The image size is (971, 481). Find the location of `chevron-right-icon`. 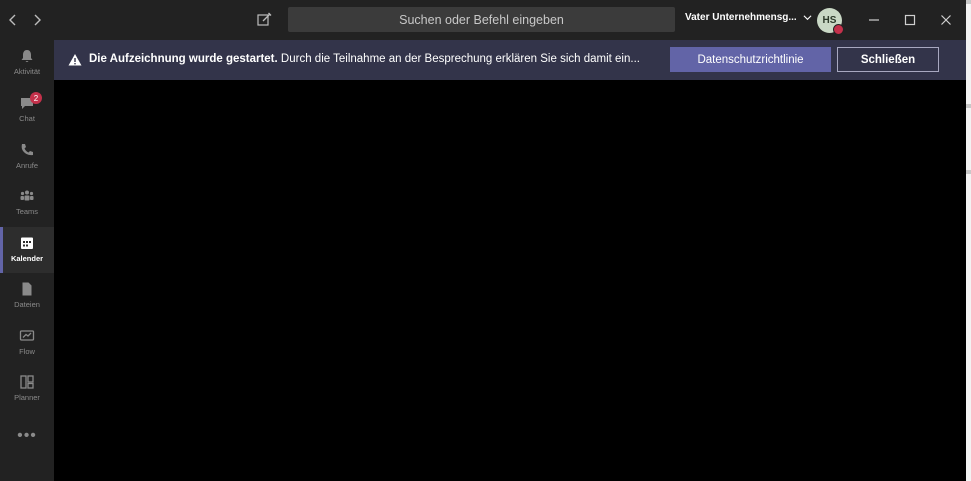

chevron-right-icon is located at coordinates (37, 20).